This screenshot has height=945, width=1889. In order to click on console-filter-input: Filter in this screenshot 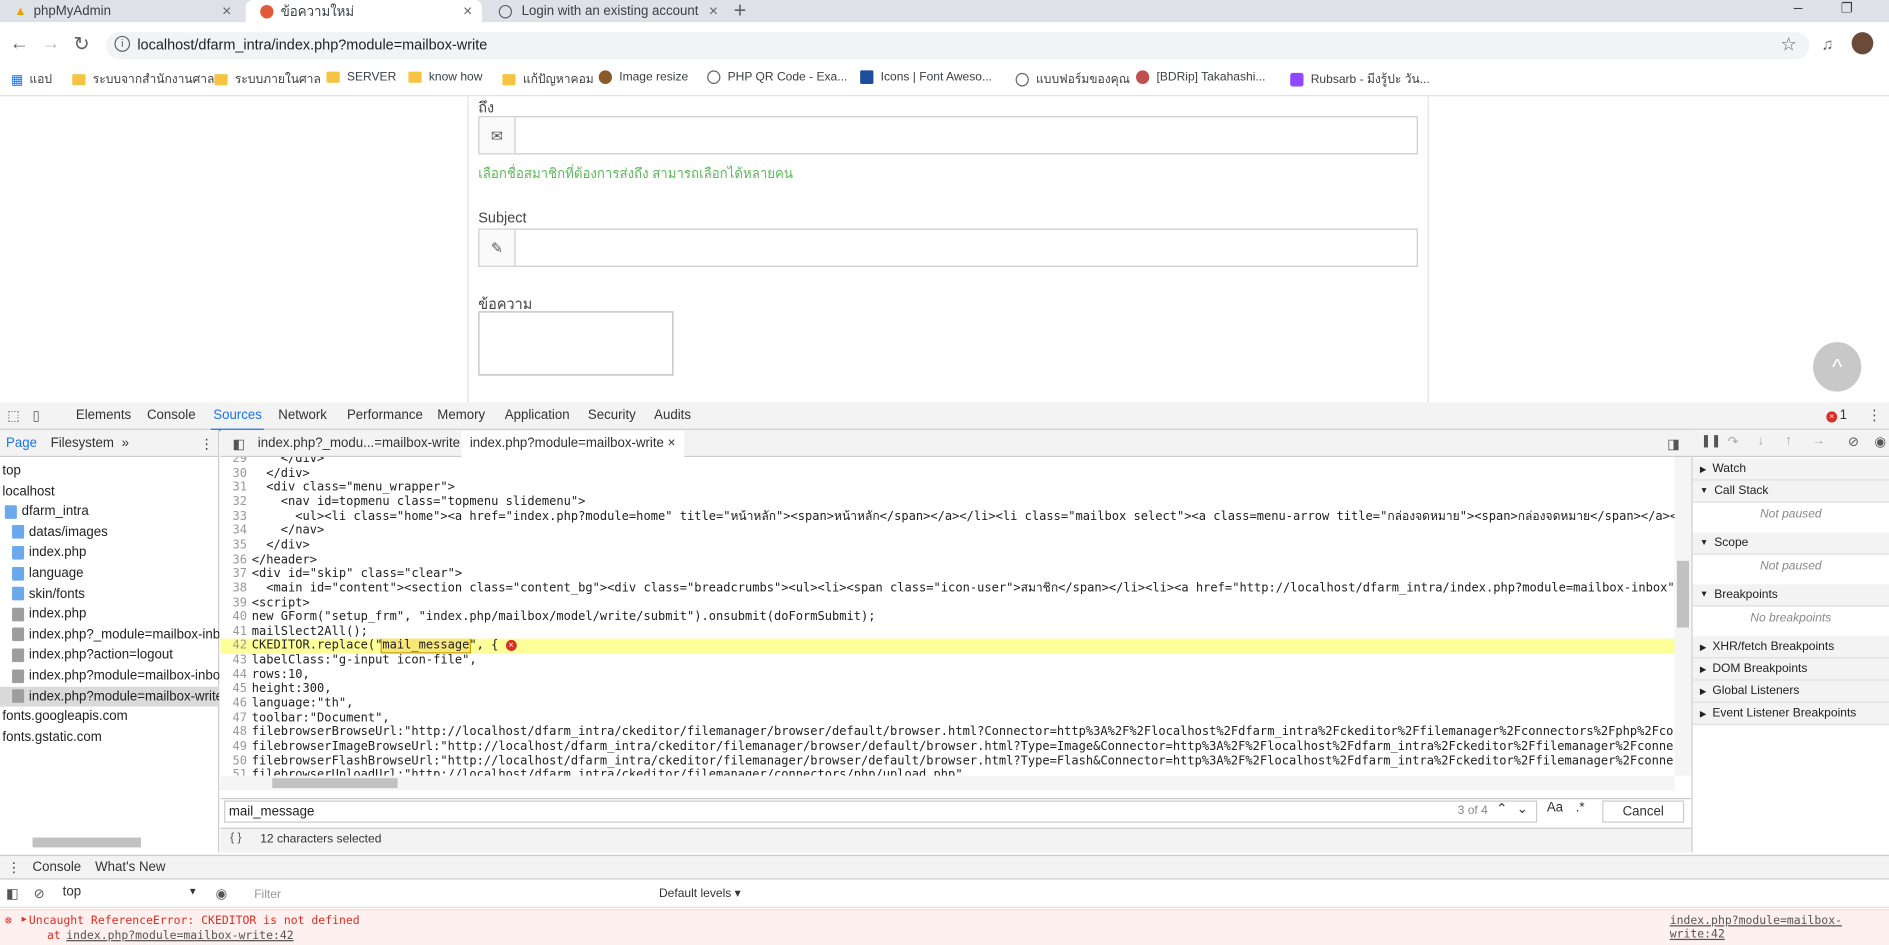, I will do `click(267, 895)`.